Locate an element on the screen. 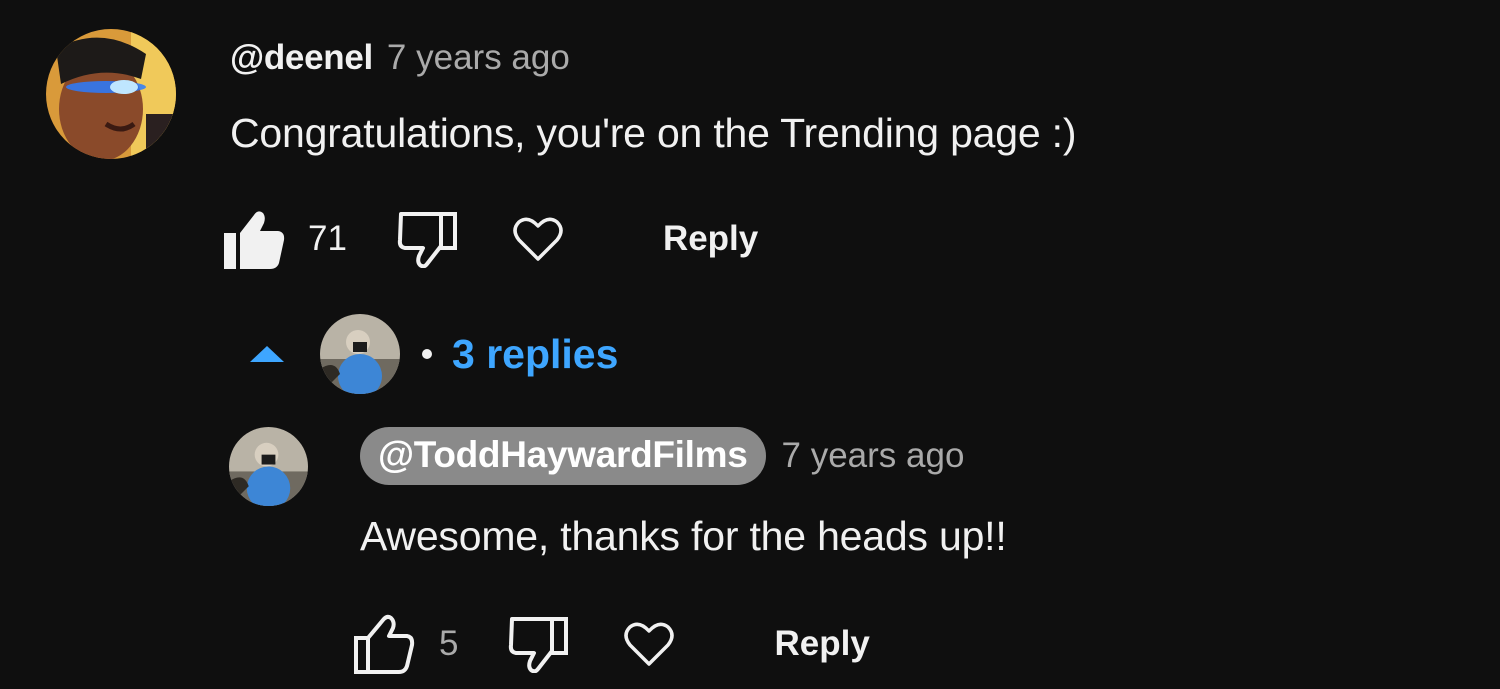 The height and width of the screenshot is (689, 1500). thumbs-up-filled-icon is located at coordinates (254, 239).